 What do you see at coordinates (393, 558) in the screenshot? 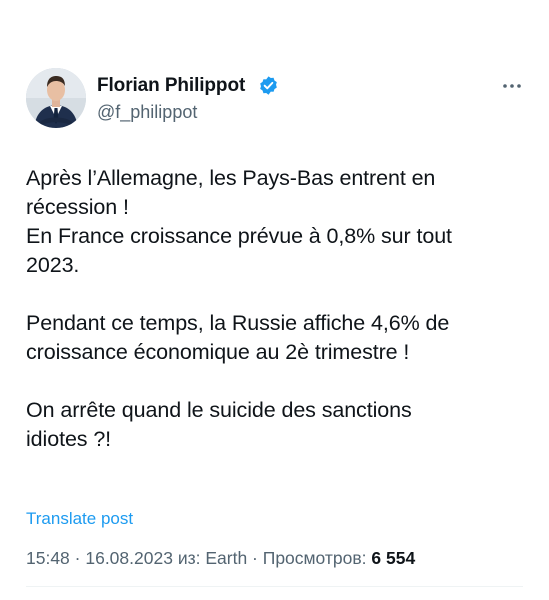
I see `views-count: 6 554` at bounding box center [393, 558].